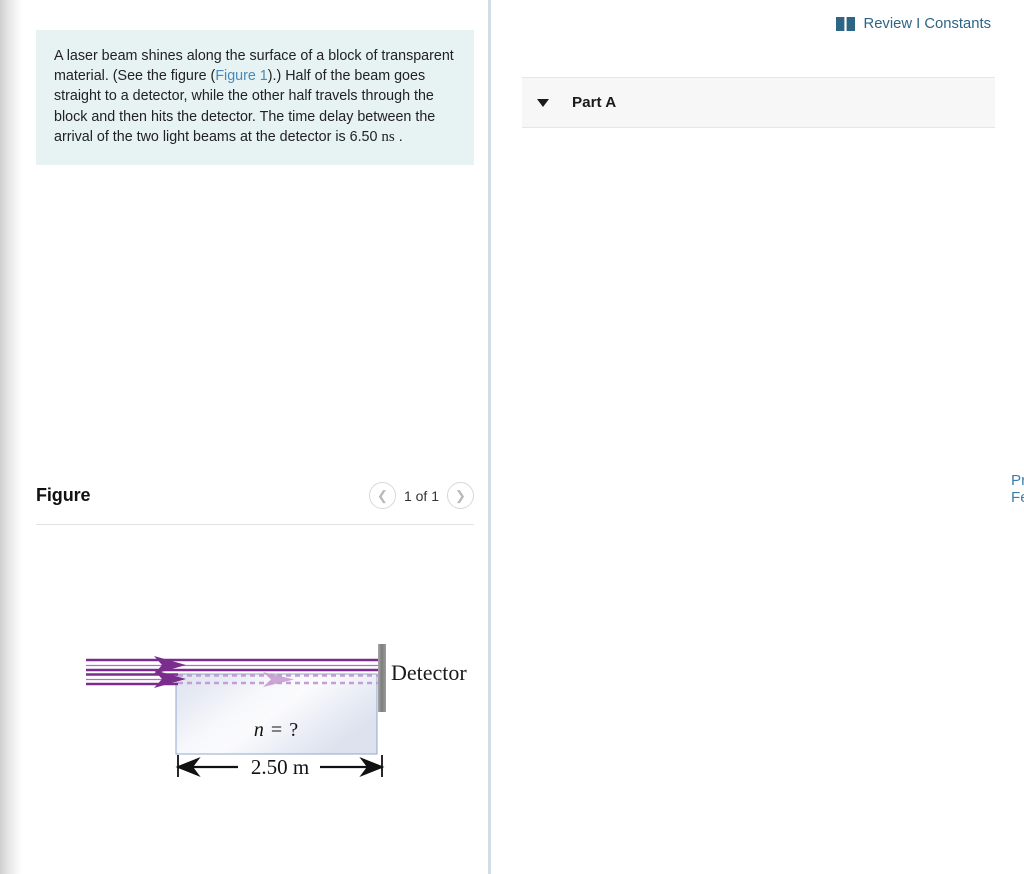  Describe the element at coordinates (1017, 489) in the screenshot. I see `provide-feedback-link: Provide Feedback` at that location.